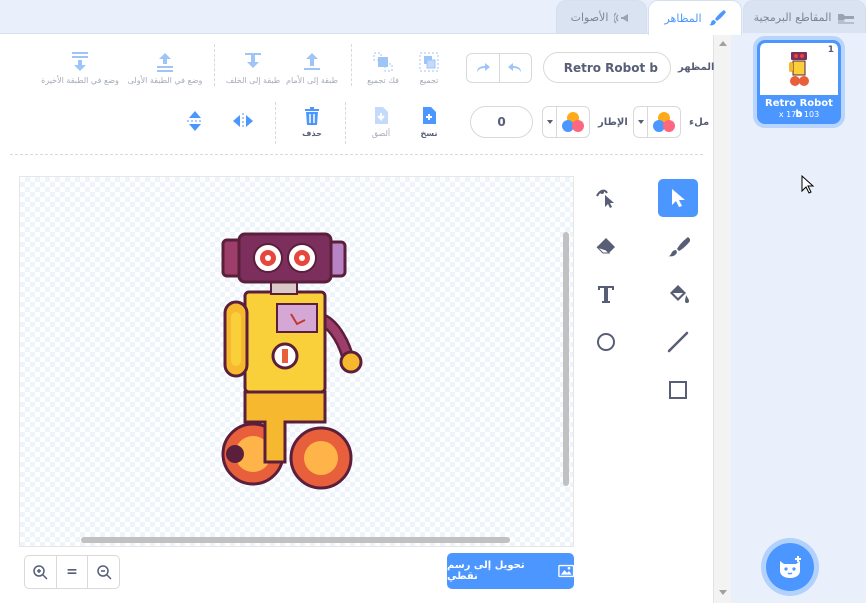 The width and height of the screenshot is (866, 603). I want to click on ungroup-label: فك تجميع, so click(383, 80).